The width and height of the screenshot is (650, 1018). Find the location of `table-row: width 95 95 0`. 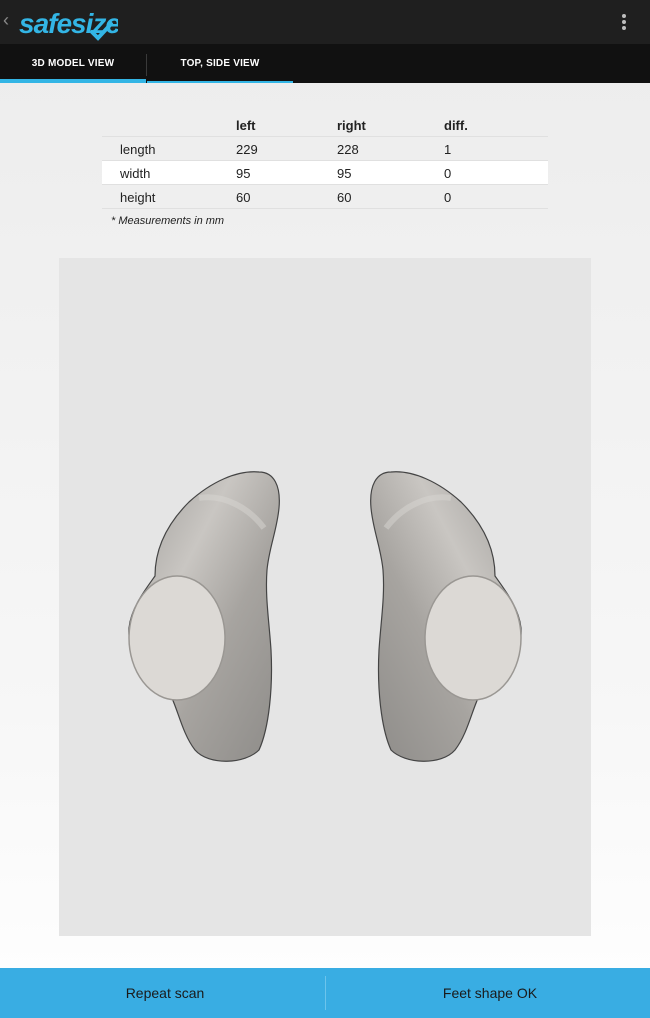

table-row: width 95 95 0 is located at coordinates (325, 173).